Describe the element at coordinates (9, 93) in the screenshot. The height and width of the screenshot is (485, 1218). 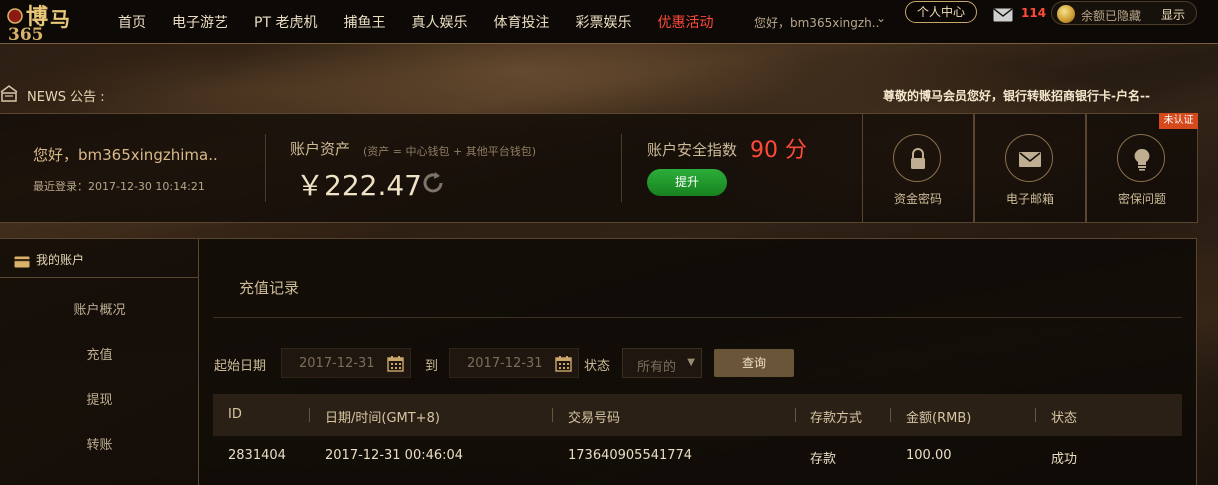
I see `announcement-icon` at that location.